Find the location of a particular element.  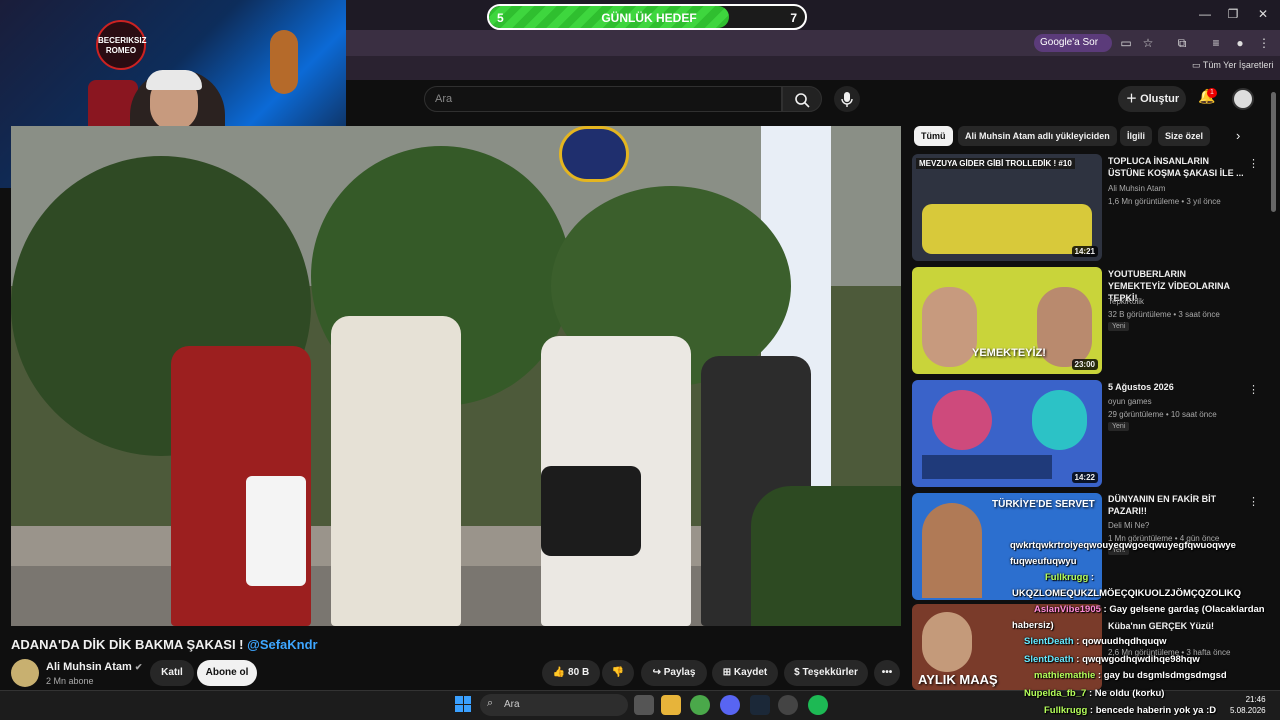

chevron-right-icon: › is located at coordinates (1238, 135).